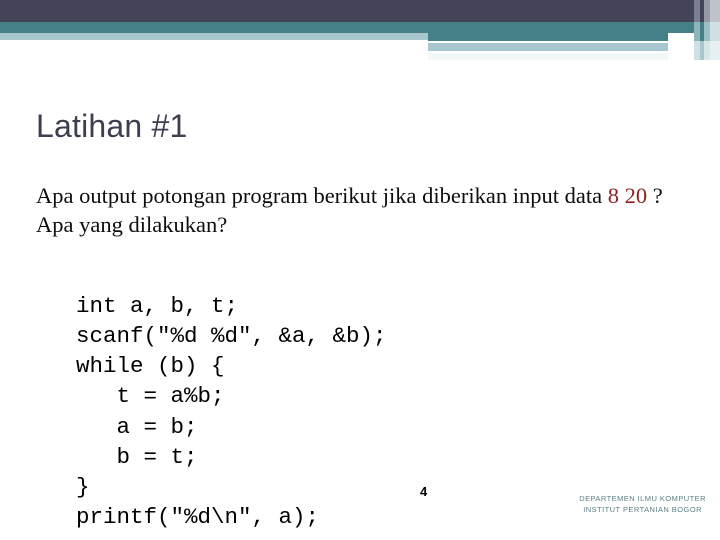 The height and width of the screenshot is (540, 720). I want to click on footer-line-department: DEPARTEMEN ILMU KOMPUTER, so click(642, 498).